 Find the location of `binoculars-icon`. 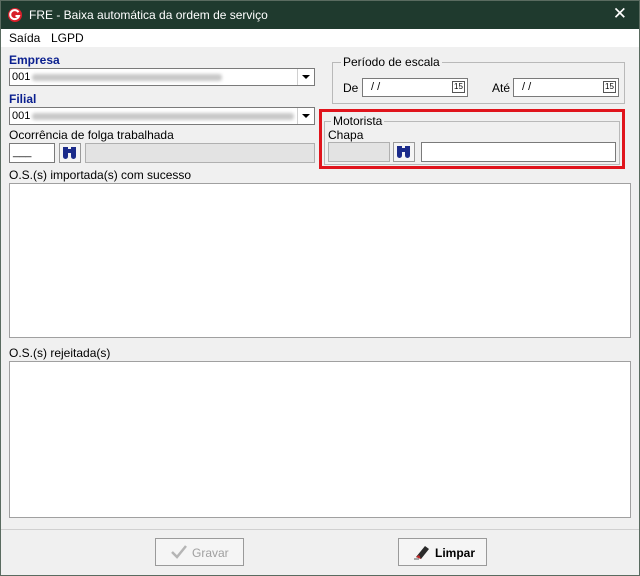

binoculars-icon is located at coordinates (69, 153).